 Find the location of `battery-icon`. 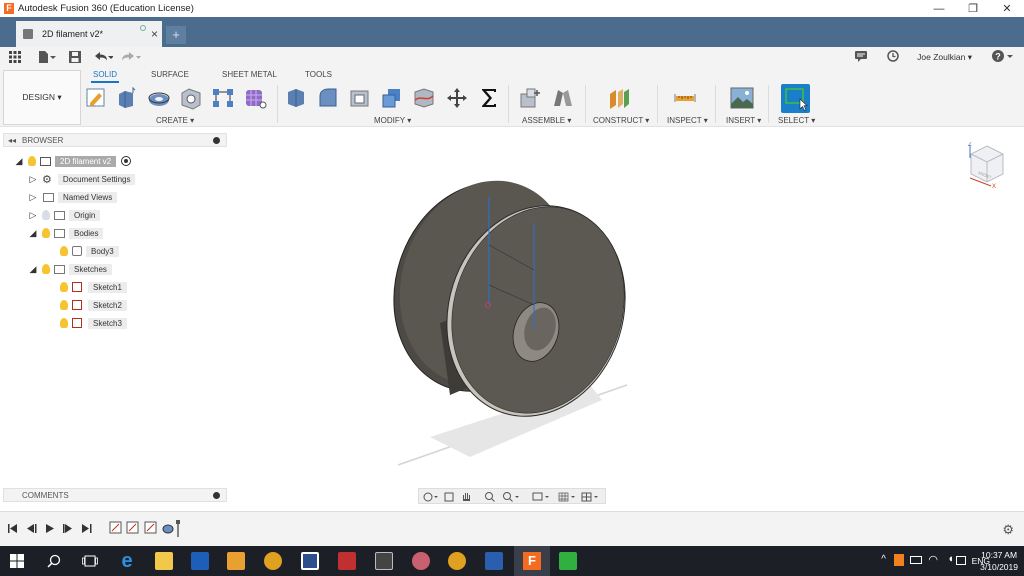

battery-icon is located at coordinates (916, 560).